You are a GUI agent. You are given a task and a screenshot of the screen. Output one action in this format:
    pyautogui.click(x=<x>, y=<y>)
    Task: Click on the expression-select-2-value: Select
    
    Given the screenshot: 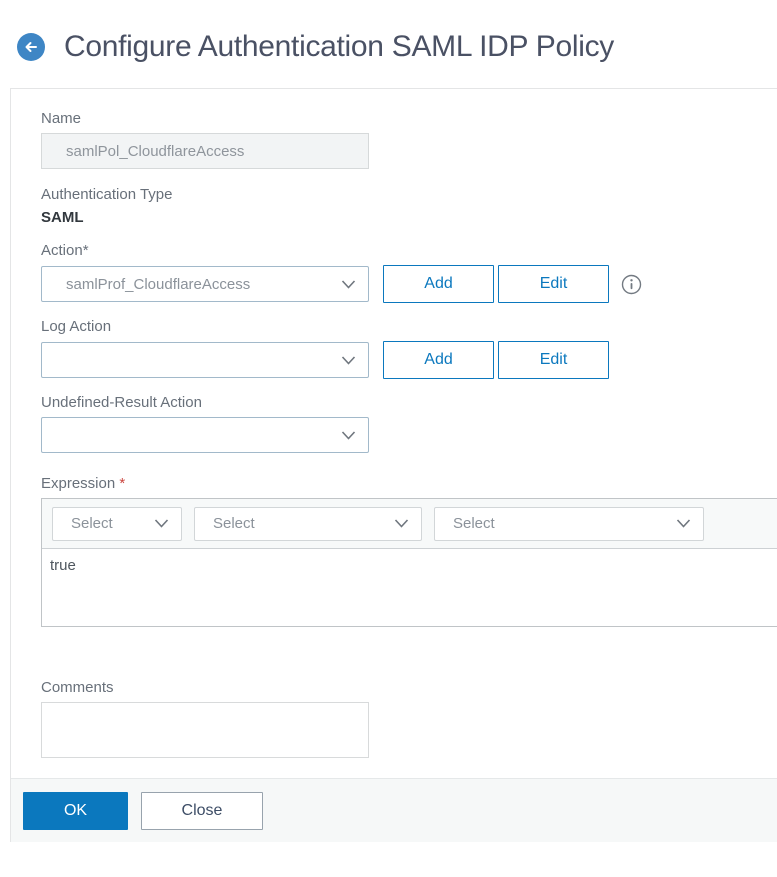 What is the action you would take?
    pyautogui.click(x=234, y=523)
    